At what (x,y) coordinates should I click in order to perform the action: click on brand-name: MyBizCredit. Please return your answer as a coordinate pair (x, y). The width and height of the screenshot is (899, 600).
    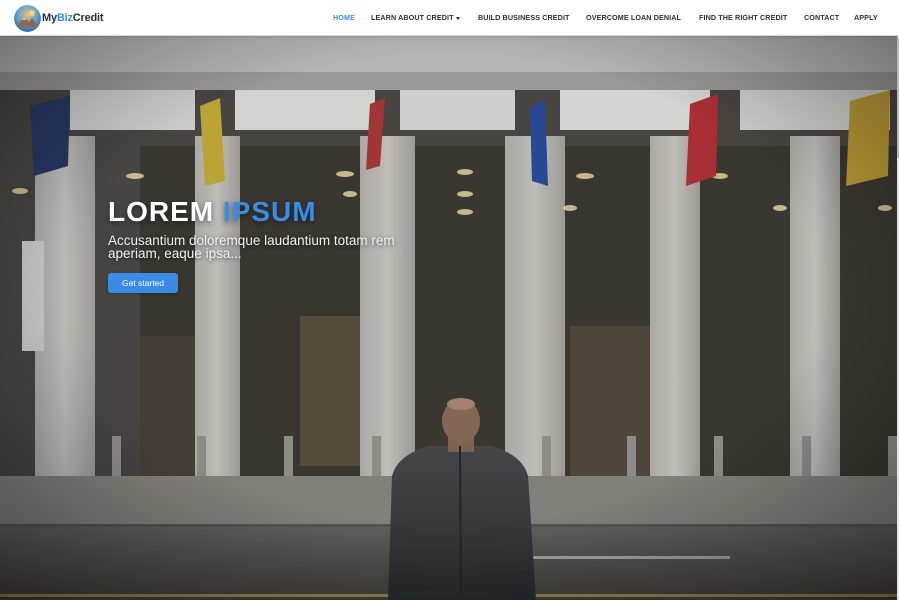
    Looking at the image, I should click on (73, 18).